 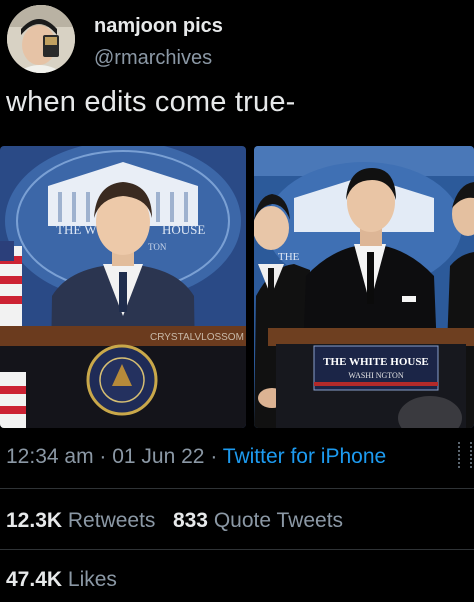 I want to click on author-display-name: namjoon pics, so click(x=158, y=26).